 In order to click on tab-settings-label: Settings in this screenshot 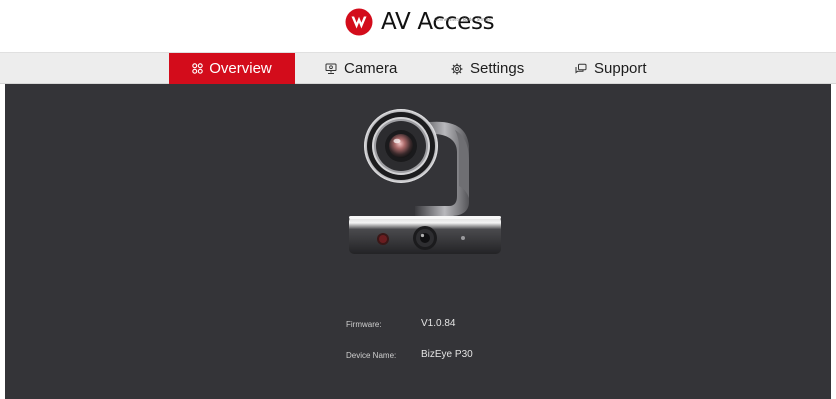, I will do `click(497, 68)`.